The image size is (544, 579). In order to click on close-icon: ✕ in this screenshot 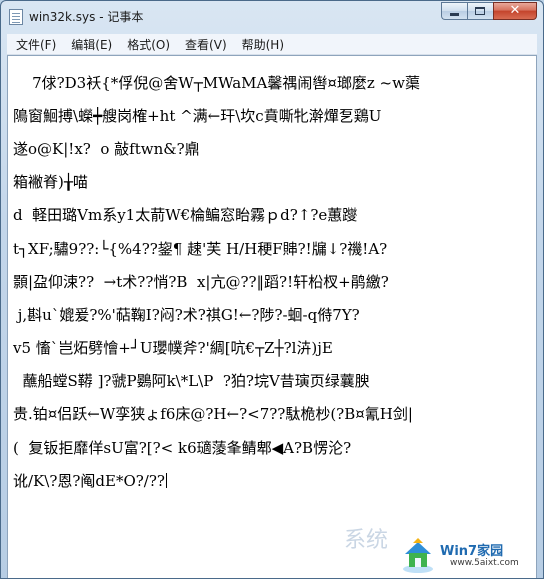, I will do `click(515, 10)`.